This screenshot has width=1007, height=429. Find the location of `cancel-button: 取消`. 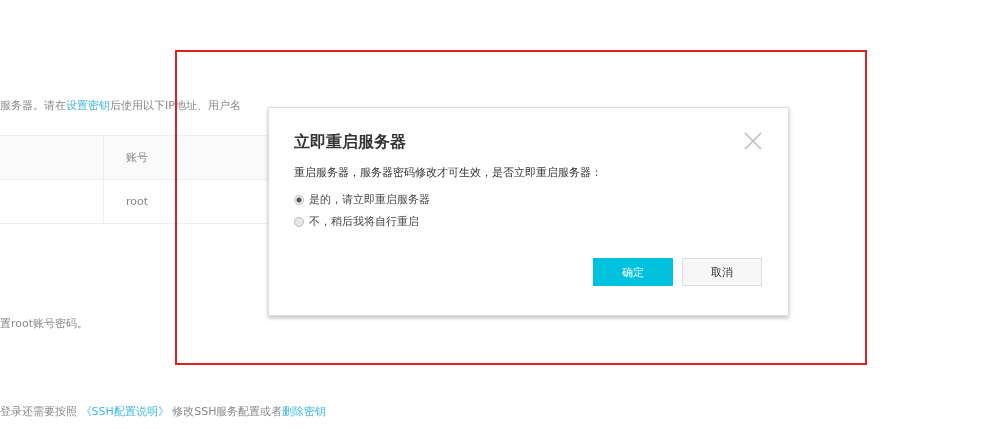

cancel-button: 取消 is located at coordinates (722, 272).